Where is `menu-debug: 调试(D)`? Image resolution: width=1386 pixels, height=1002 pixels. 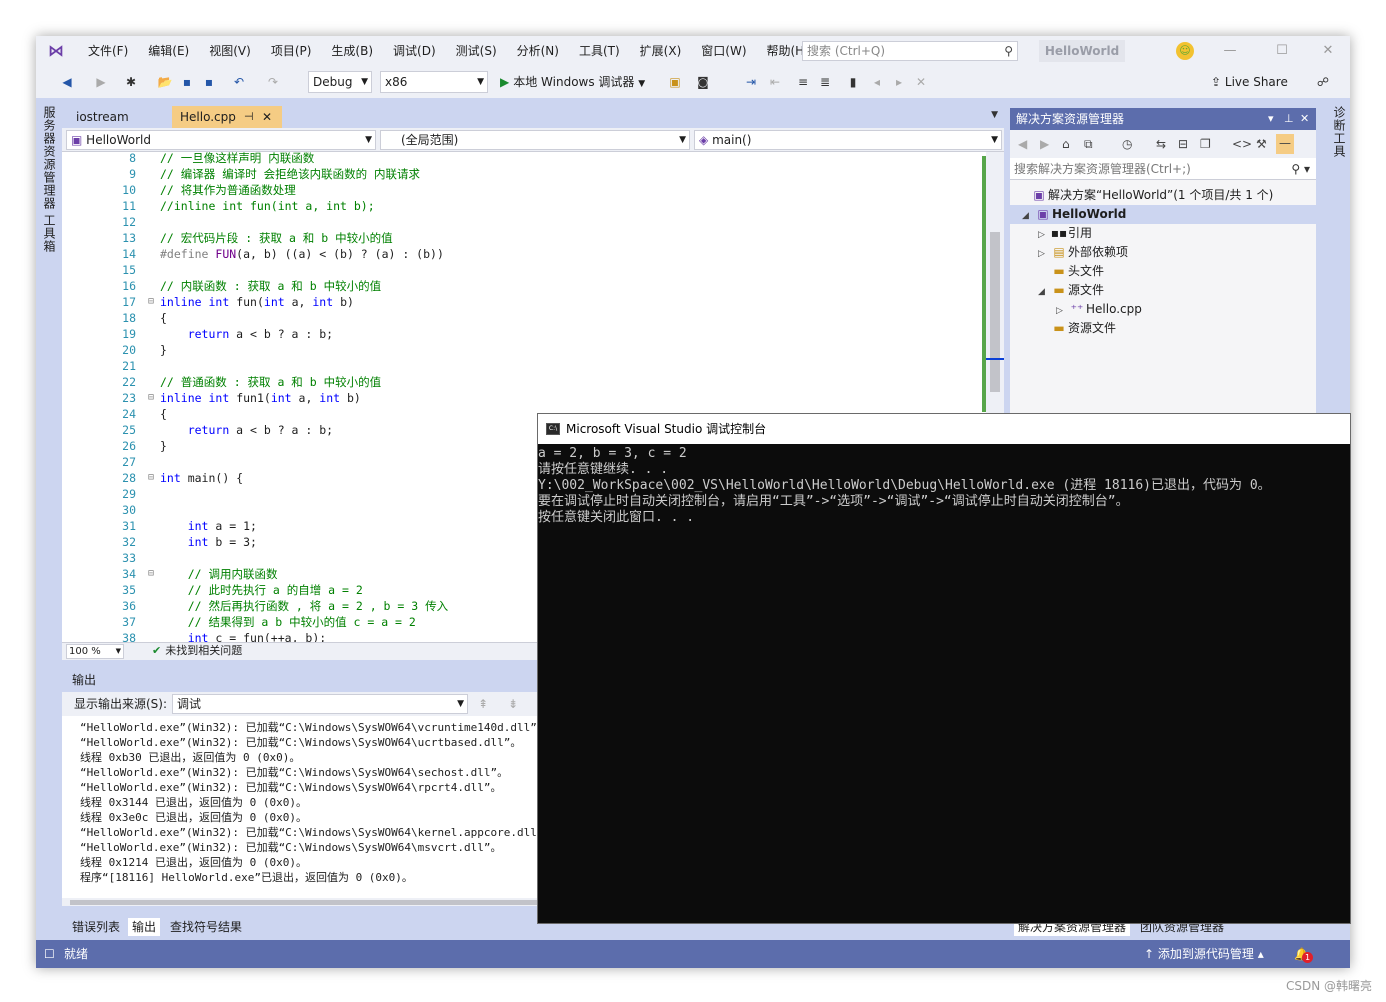 menu-debug: 调试(D) is located at coordinates (414, 51).